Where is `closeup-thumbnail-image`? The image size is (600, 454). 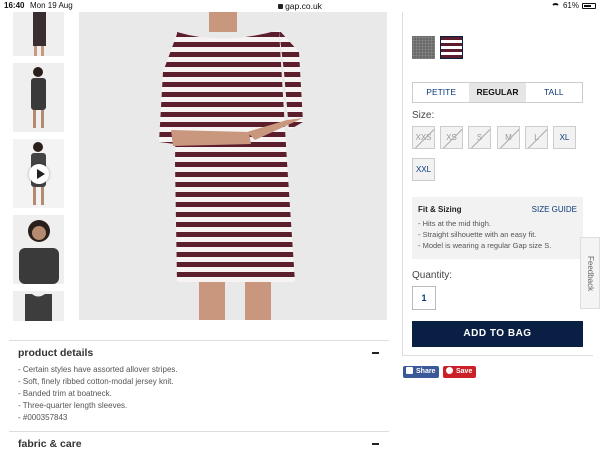 closeup-thumbnail-image is located at coordinates (39, 252).